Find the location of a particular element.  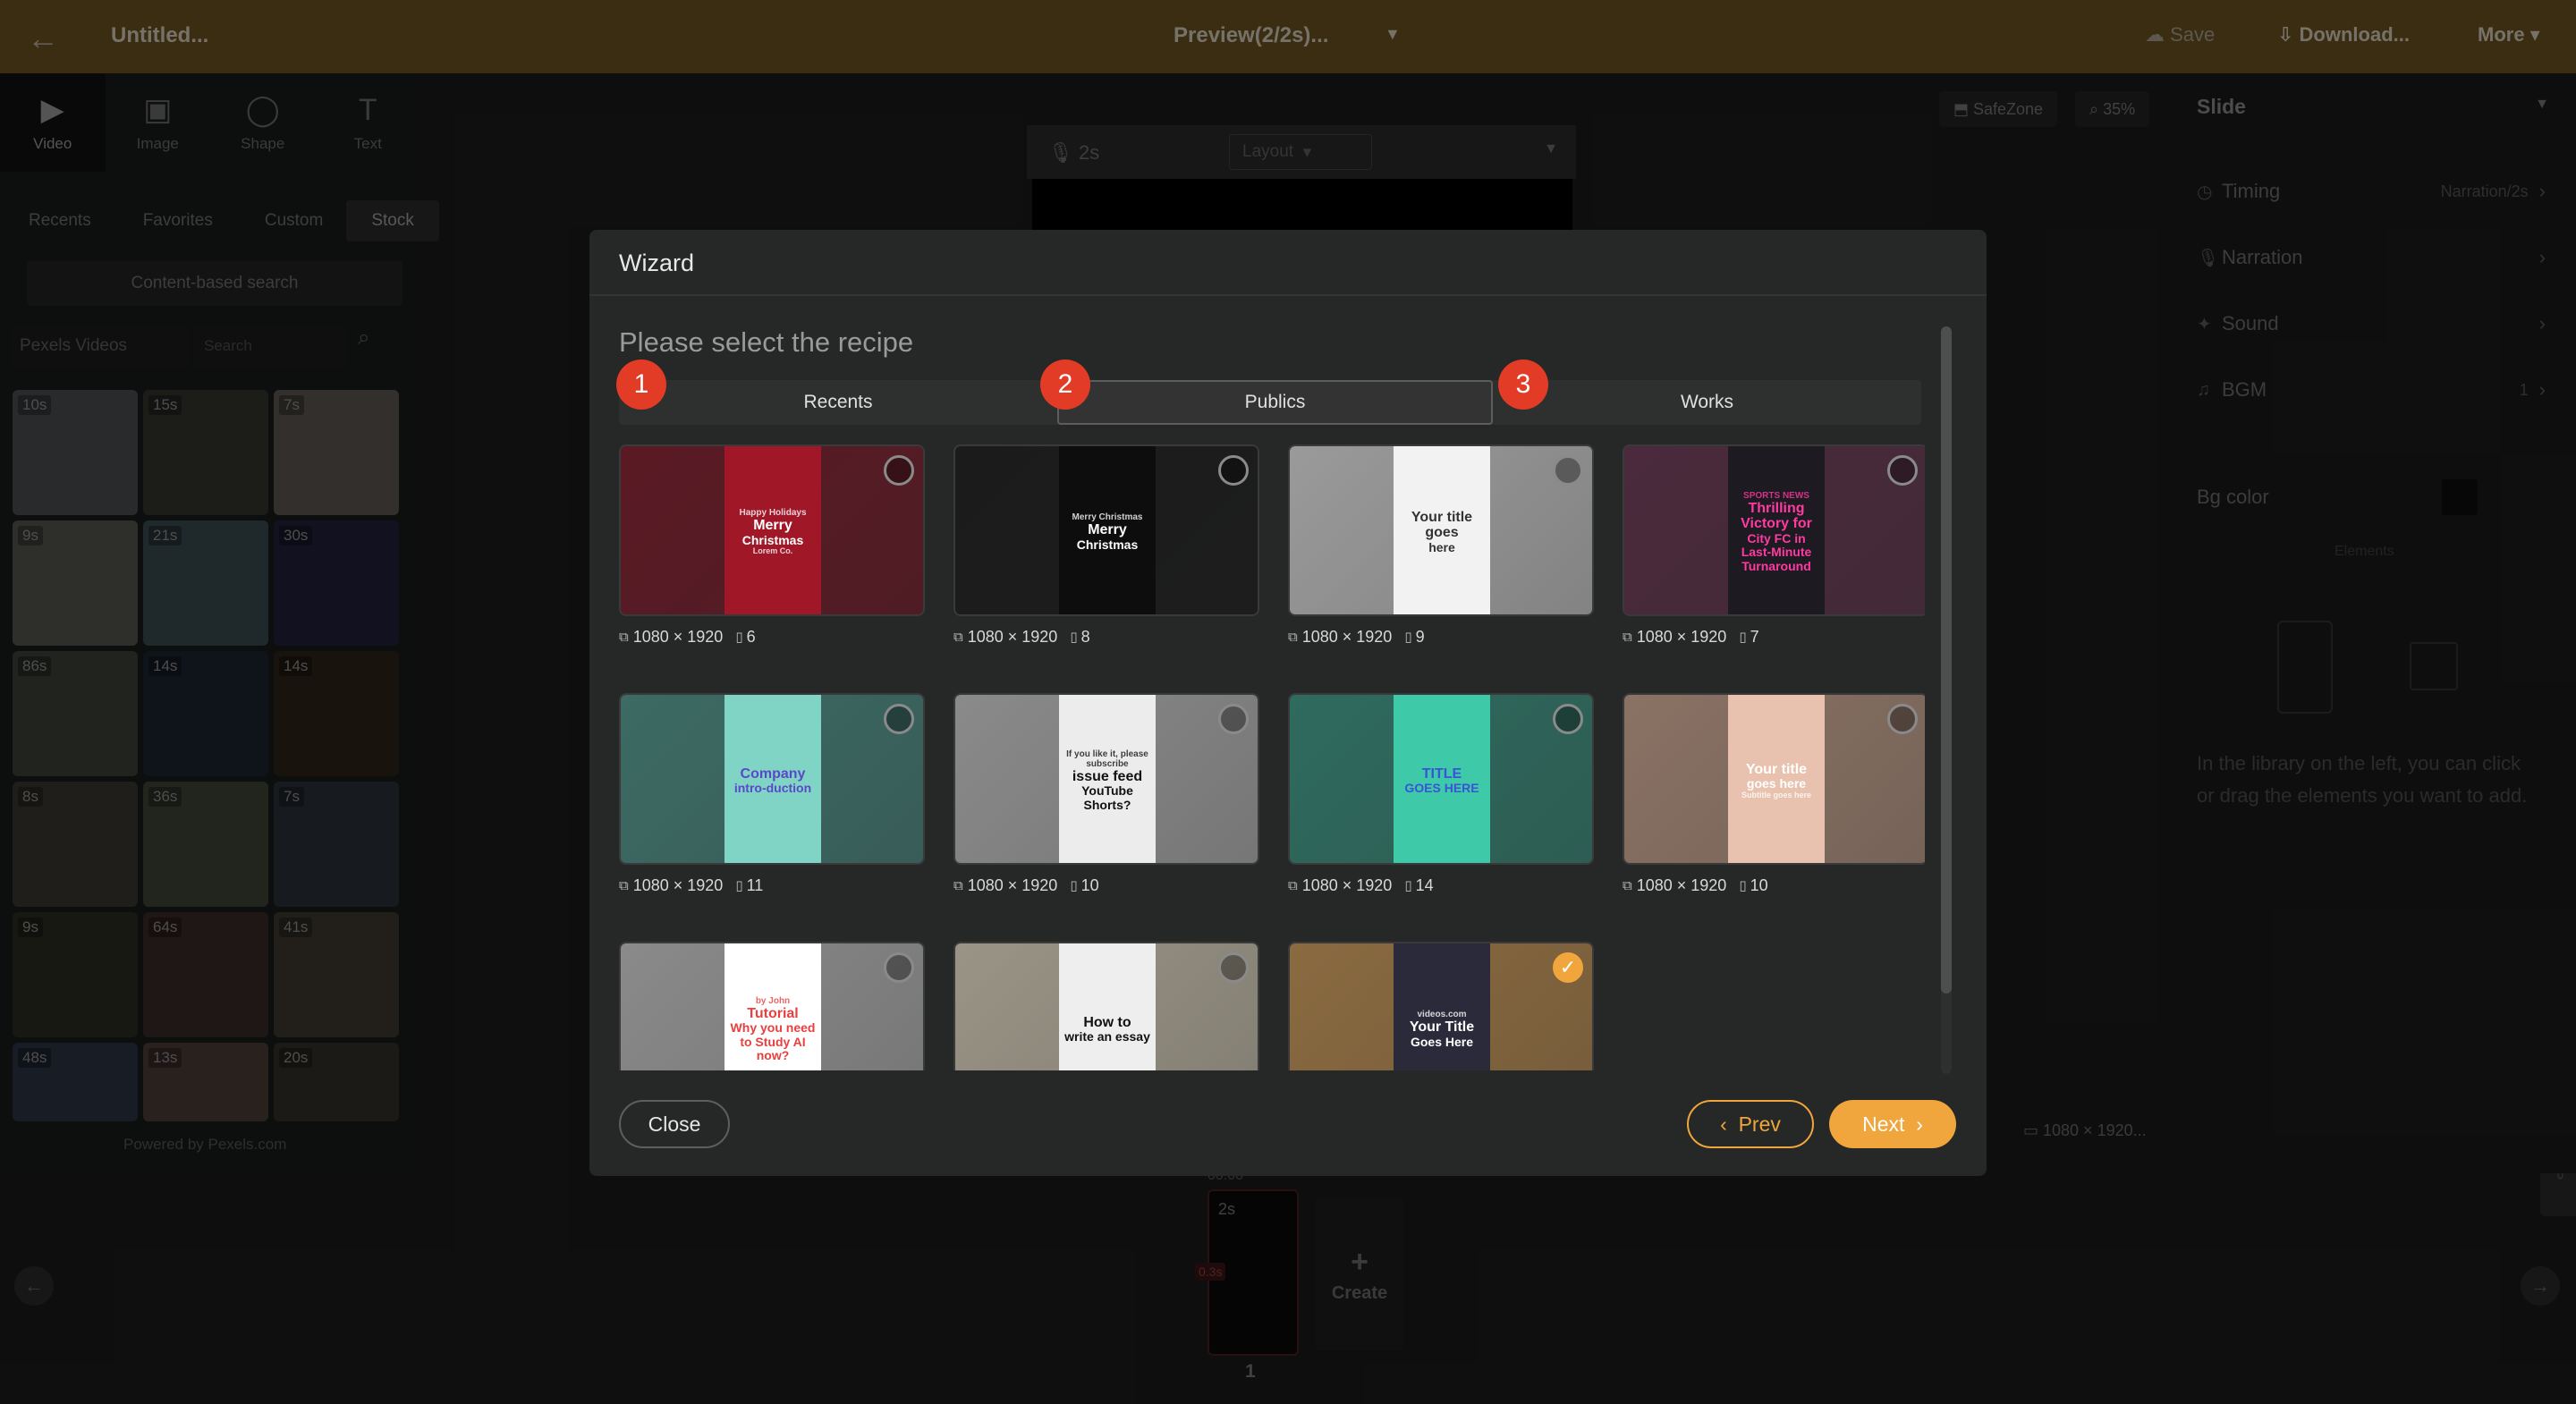

template-top-text: videos.com is located at coordinates (1442, 1015).